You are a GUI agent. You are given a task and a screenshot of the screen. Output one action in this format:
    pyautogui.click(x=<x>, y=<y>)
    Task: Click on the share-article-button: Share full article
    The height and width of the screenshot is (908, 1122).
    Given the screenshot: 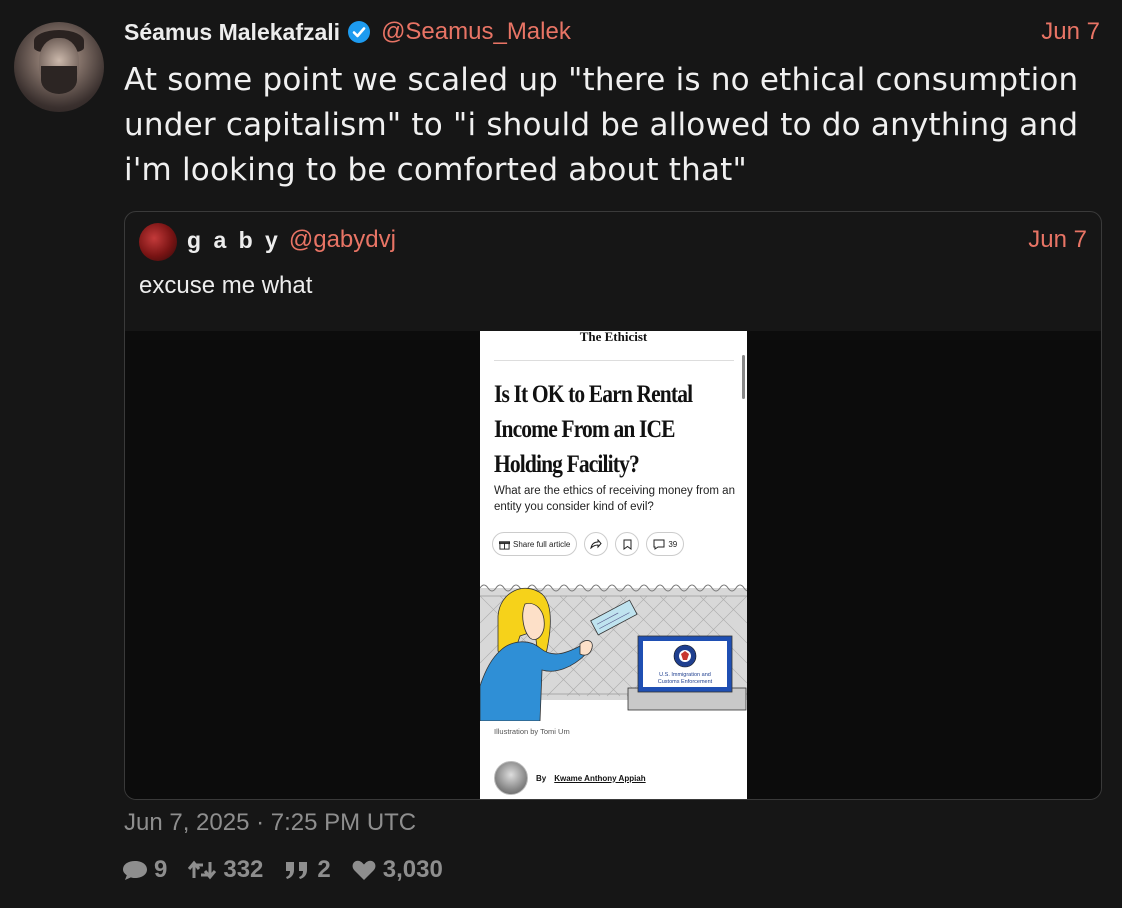 What is the action you would take?
    pyautogui.click(x=535, y=544)
    